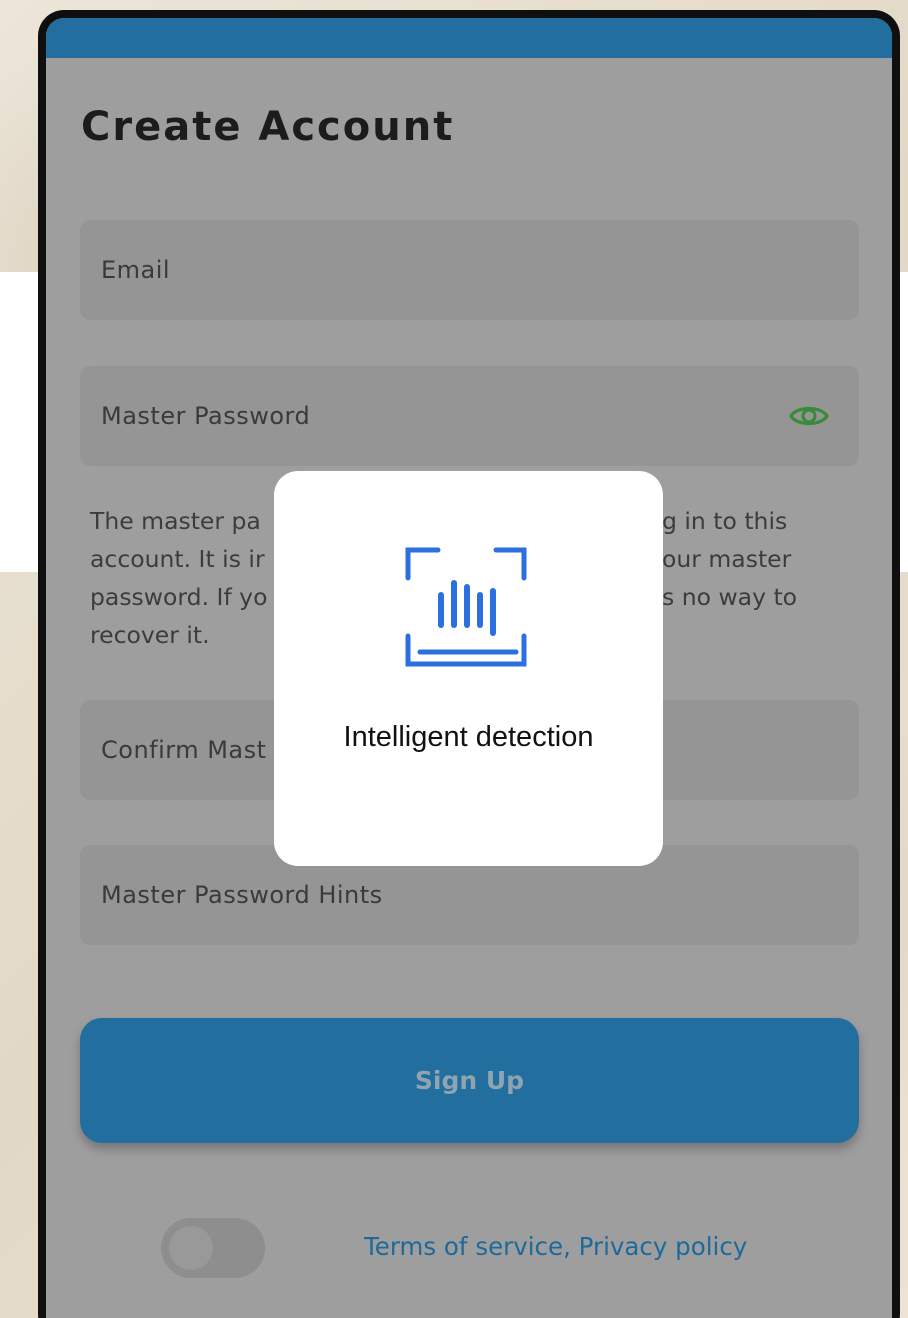 The width and height of the screenshot is (908, 1318). Describe the element at coordinates (469, 38) in the screenshot. I see `status-bar` at that location.